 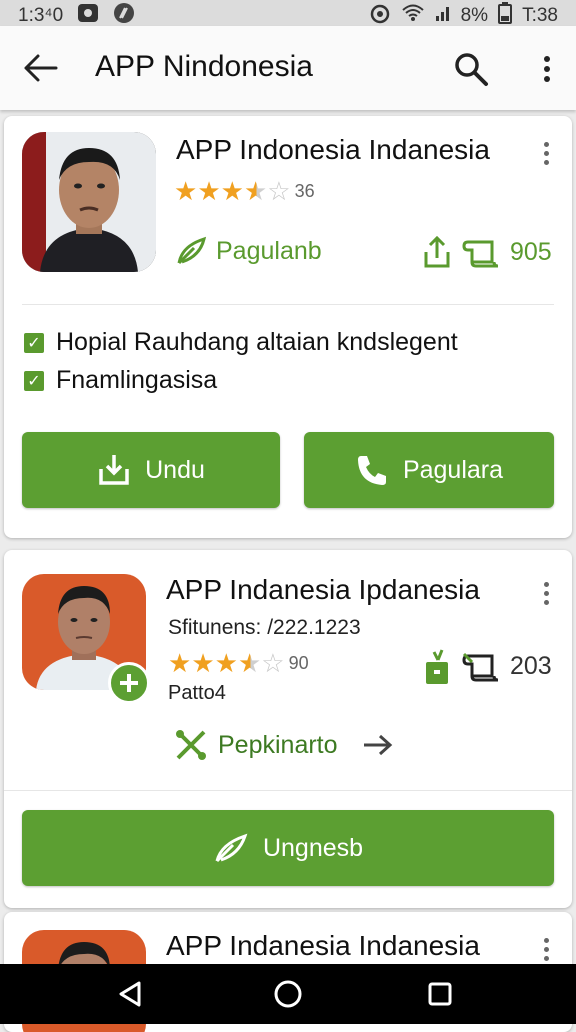 What do you see at coordinates (323, 946) in the screenshot?
I see `app-title: APP Indanesia Indanesia` at bounding box center [323, 946].